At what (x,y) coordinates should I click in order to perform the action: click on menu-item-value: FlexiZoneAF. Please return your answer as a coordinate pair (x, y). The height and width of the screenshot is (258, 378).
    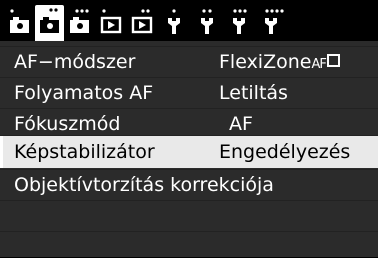
    Looking at the image, I should click on (279, 63).